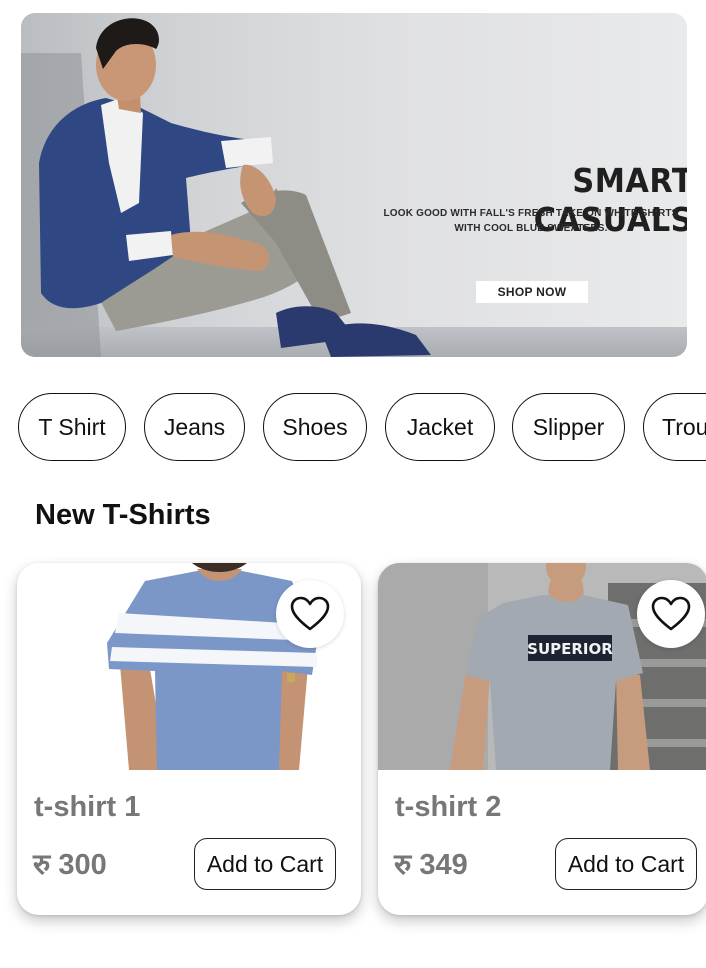 This screenshot has height=968, width=706. What do you see at coordinates (123, 515) in the screenshot?
I see `section-title: New T-Shirts` at bounding box center [123, 515].